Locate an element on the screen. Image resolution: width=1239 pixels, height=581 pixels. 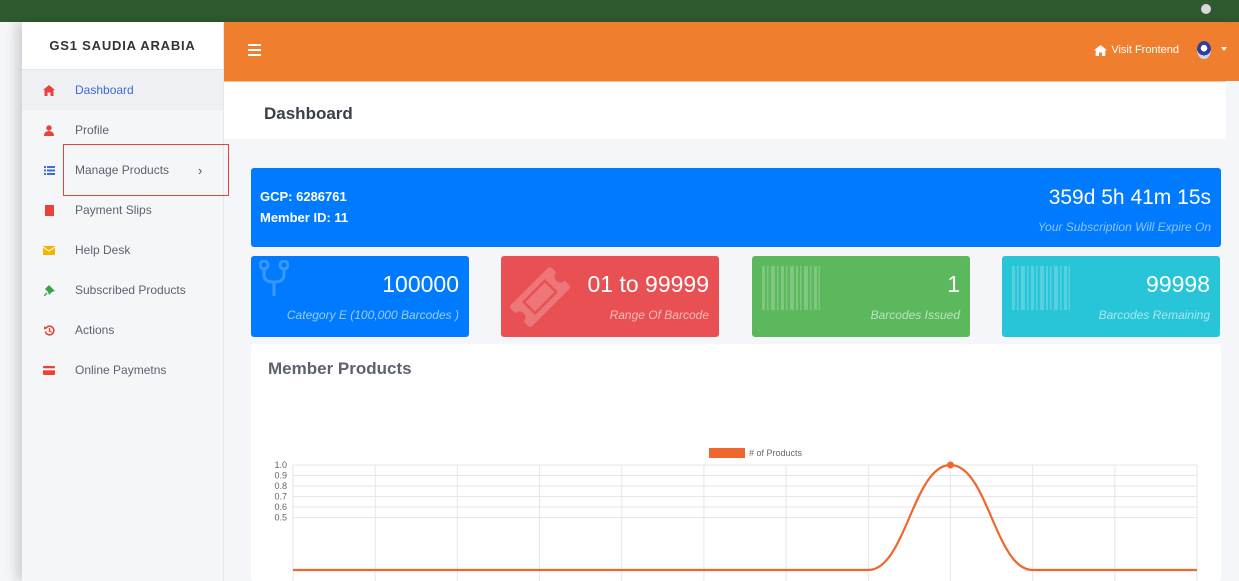
user-icon is located at coordinates (49, 130).